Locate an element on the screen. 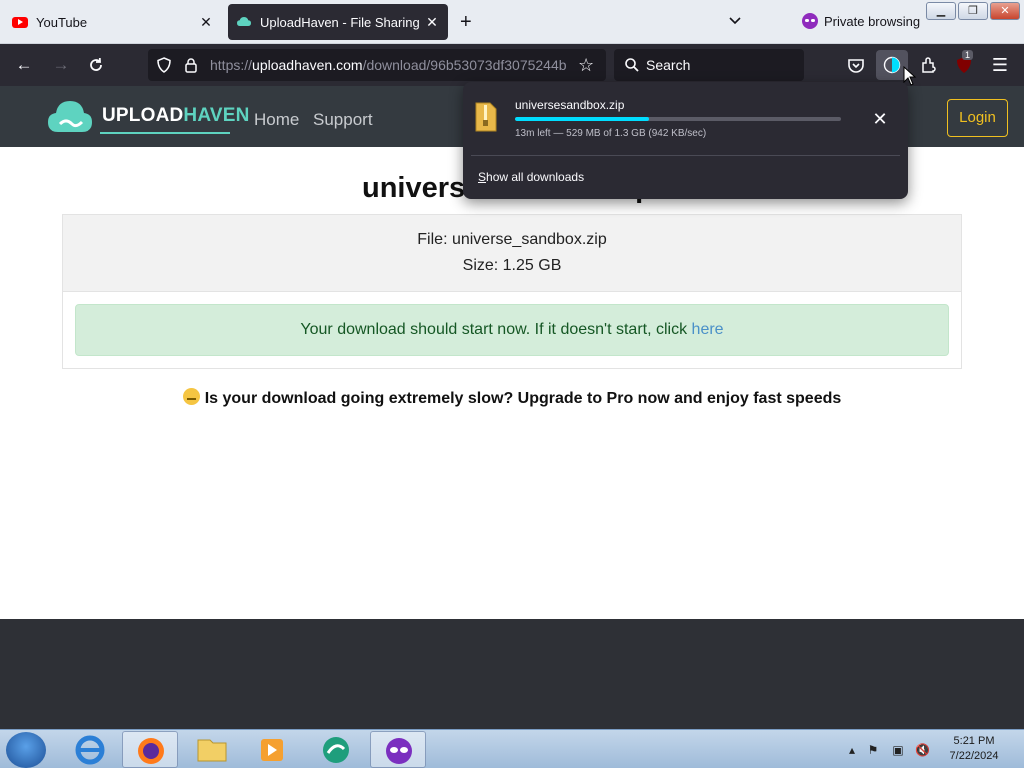 The height and width of the screenshot is (768, 1024). internet-explorer-icon is located at coordinates (90, 750).